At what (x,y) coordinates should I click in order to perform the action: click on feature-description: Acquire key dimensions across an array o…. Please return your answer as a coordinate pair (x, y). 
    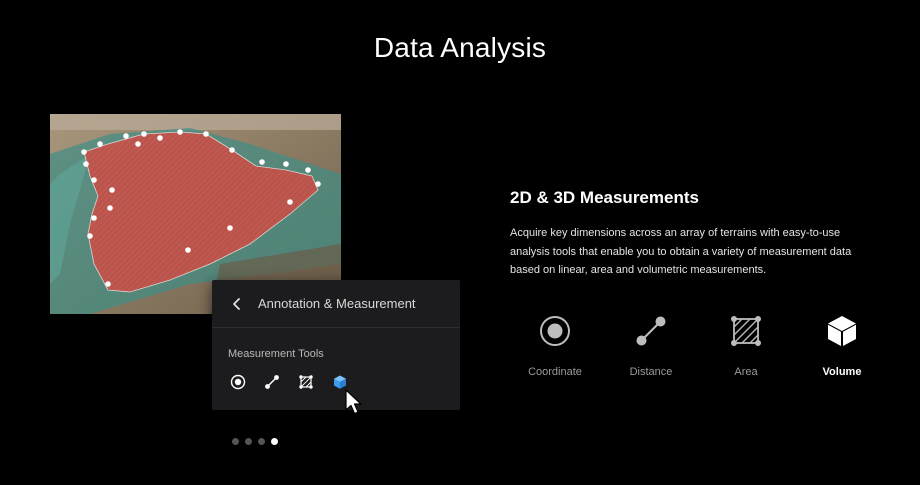
    Looking at the image, I should click on (681, 251).